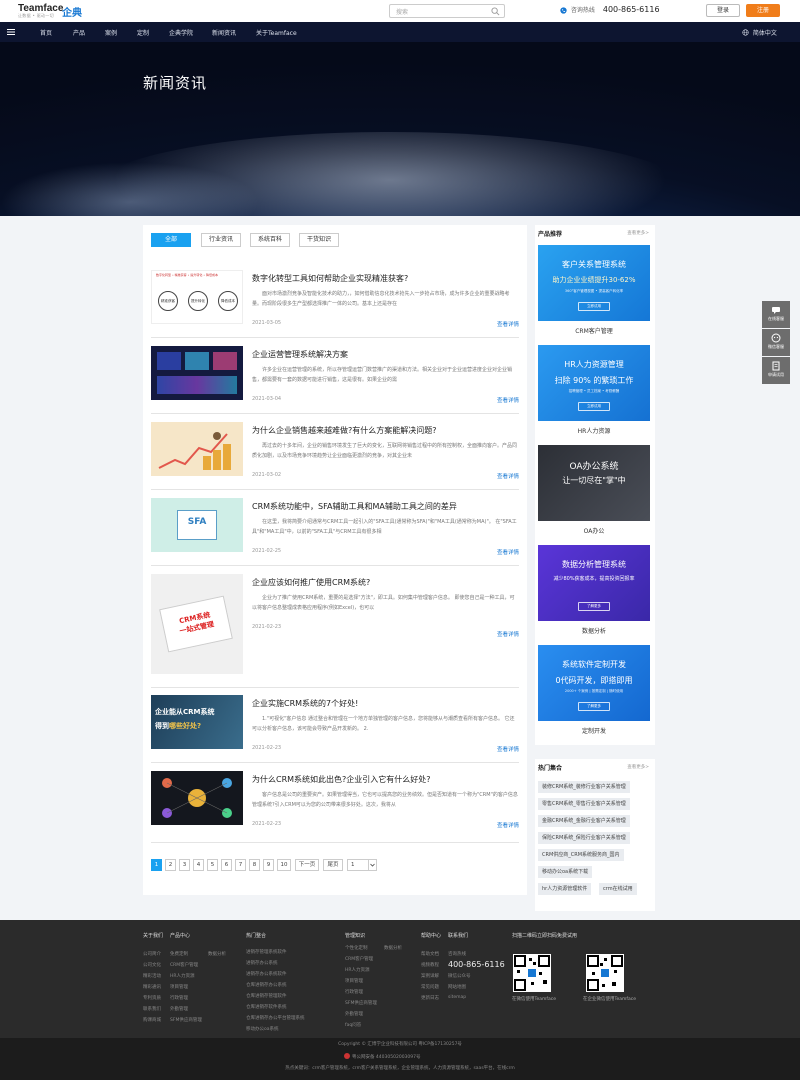 The image size is (800, 1080). Describe the element at coordinates (221, 240) in the screenshot. I see `tab-industry: 行业资讯` at that location.